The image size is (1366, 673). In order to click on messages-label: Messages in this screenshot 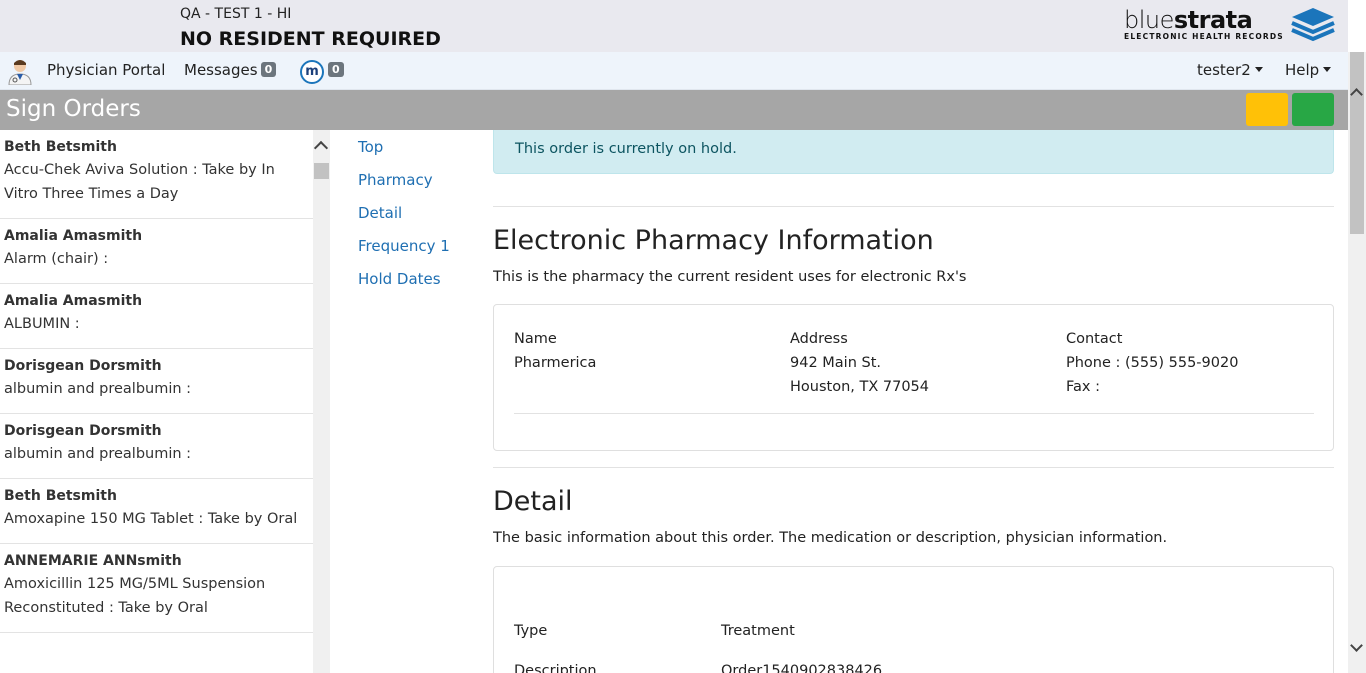, I will do `click(221, 70)`.